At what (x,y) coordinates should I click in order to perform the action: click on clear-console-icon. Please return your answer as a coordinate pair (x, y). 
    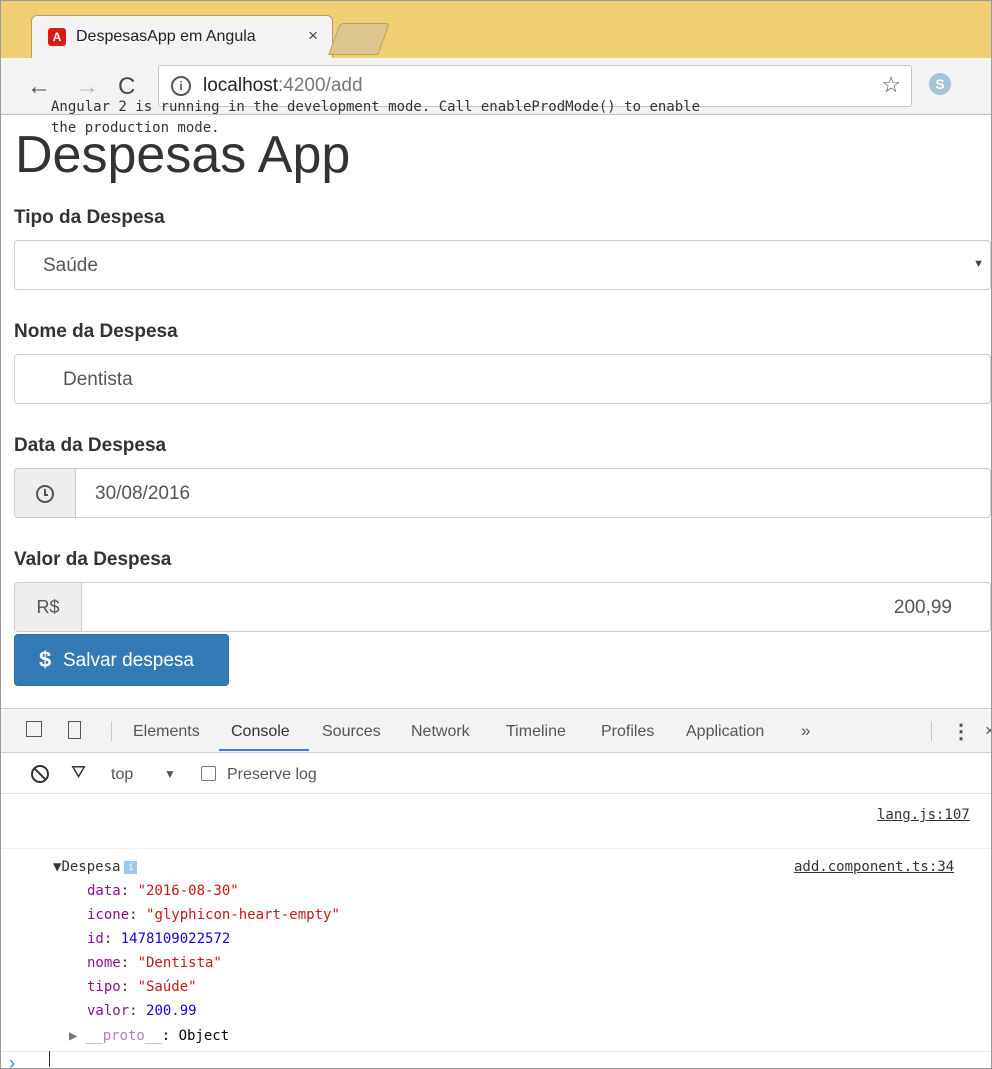
    Looking at the image, I should click on (40, 774).